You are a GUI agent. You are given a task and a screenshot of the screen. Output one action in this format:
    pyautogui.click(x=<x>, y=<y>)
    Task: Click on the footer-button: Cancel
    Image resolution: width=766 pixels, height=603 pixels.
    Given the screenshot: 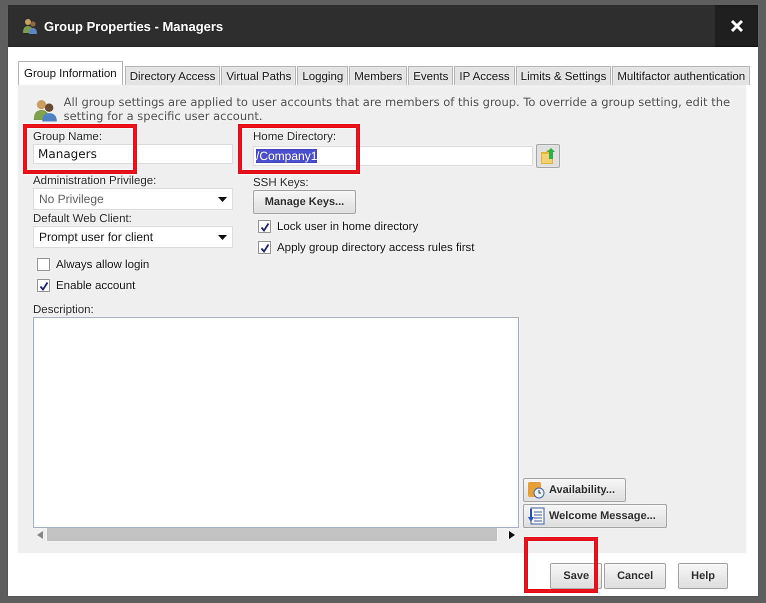 What is the action you would take?
    pyautogui.click(x=635, y=576)
    